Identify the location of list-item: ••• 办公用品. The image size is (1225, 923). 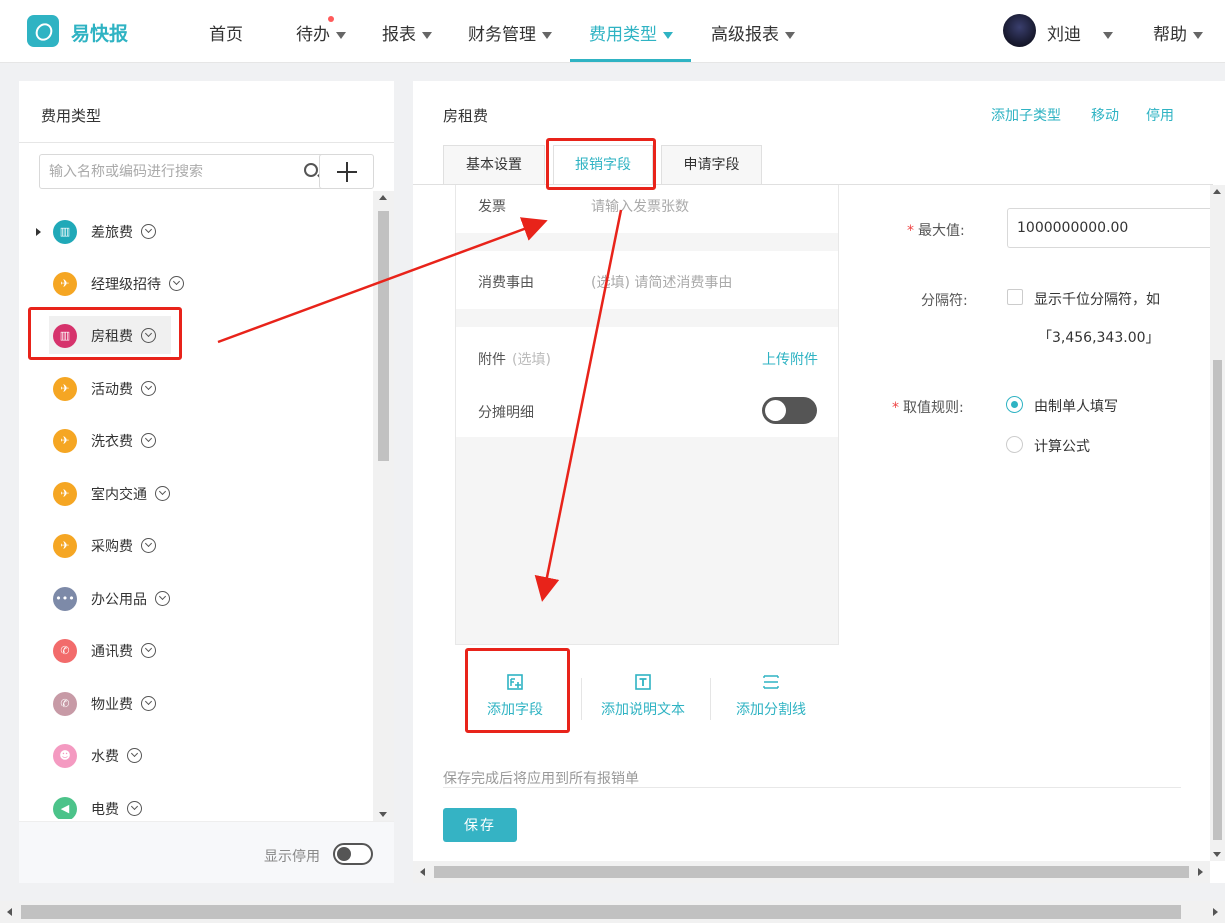
(196, 599).